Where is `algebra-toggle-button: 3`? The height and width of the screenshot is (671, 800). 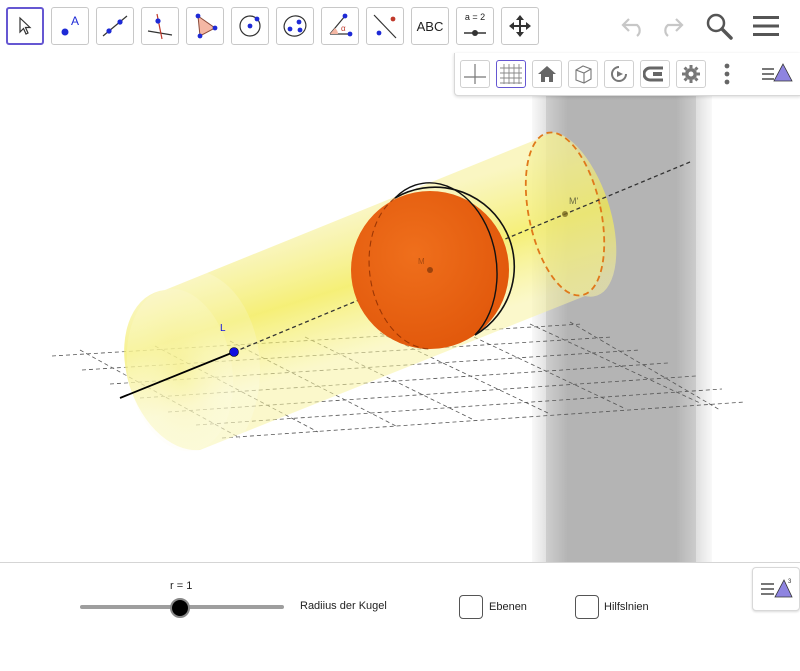
algebra-toggle-button: 3 is located at coordinates (776, 589).